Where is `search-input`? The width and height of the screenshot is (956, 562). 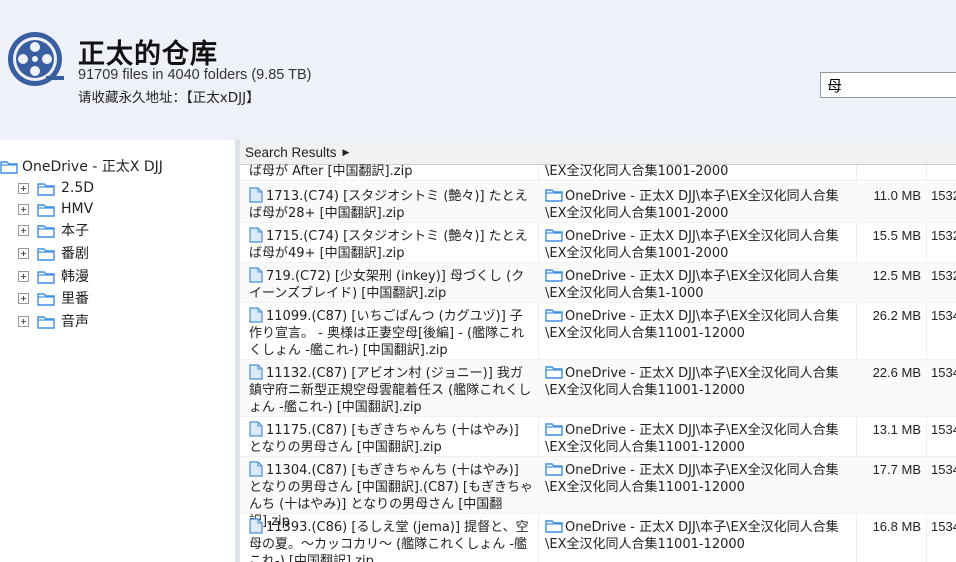
search-input is located at coordinates (888, 85).